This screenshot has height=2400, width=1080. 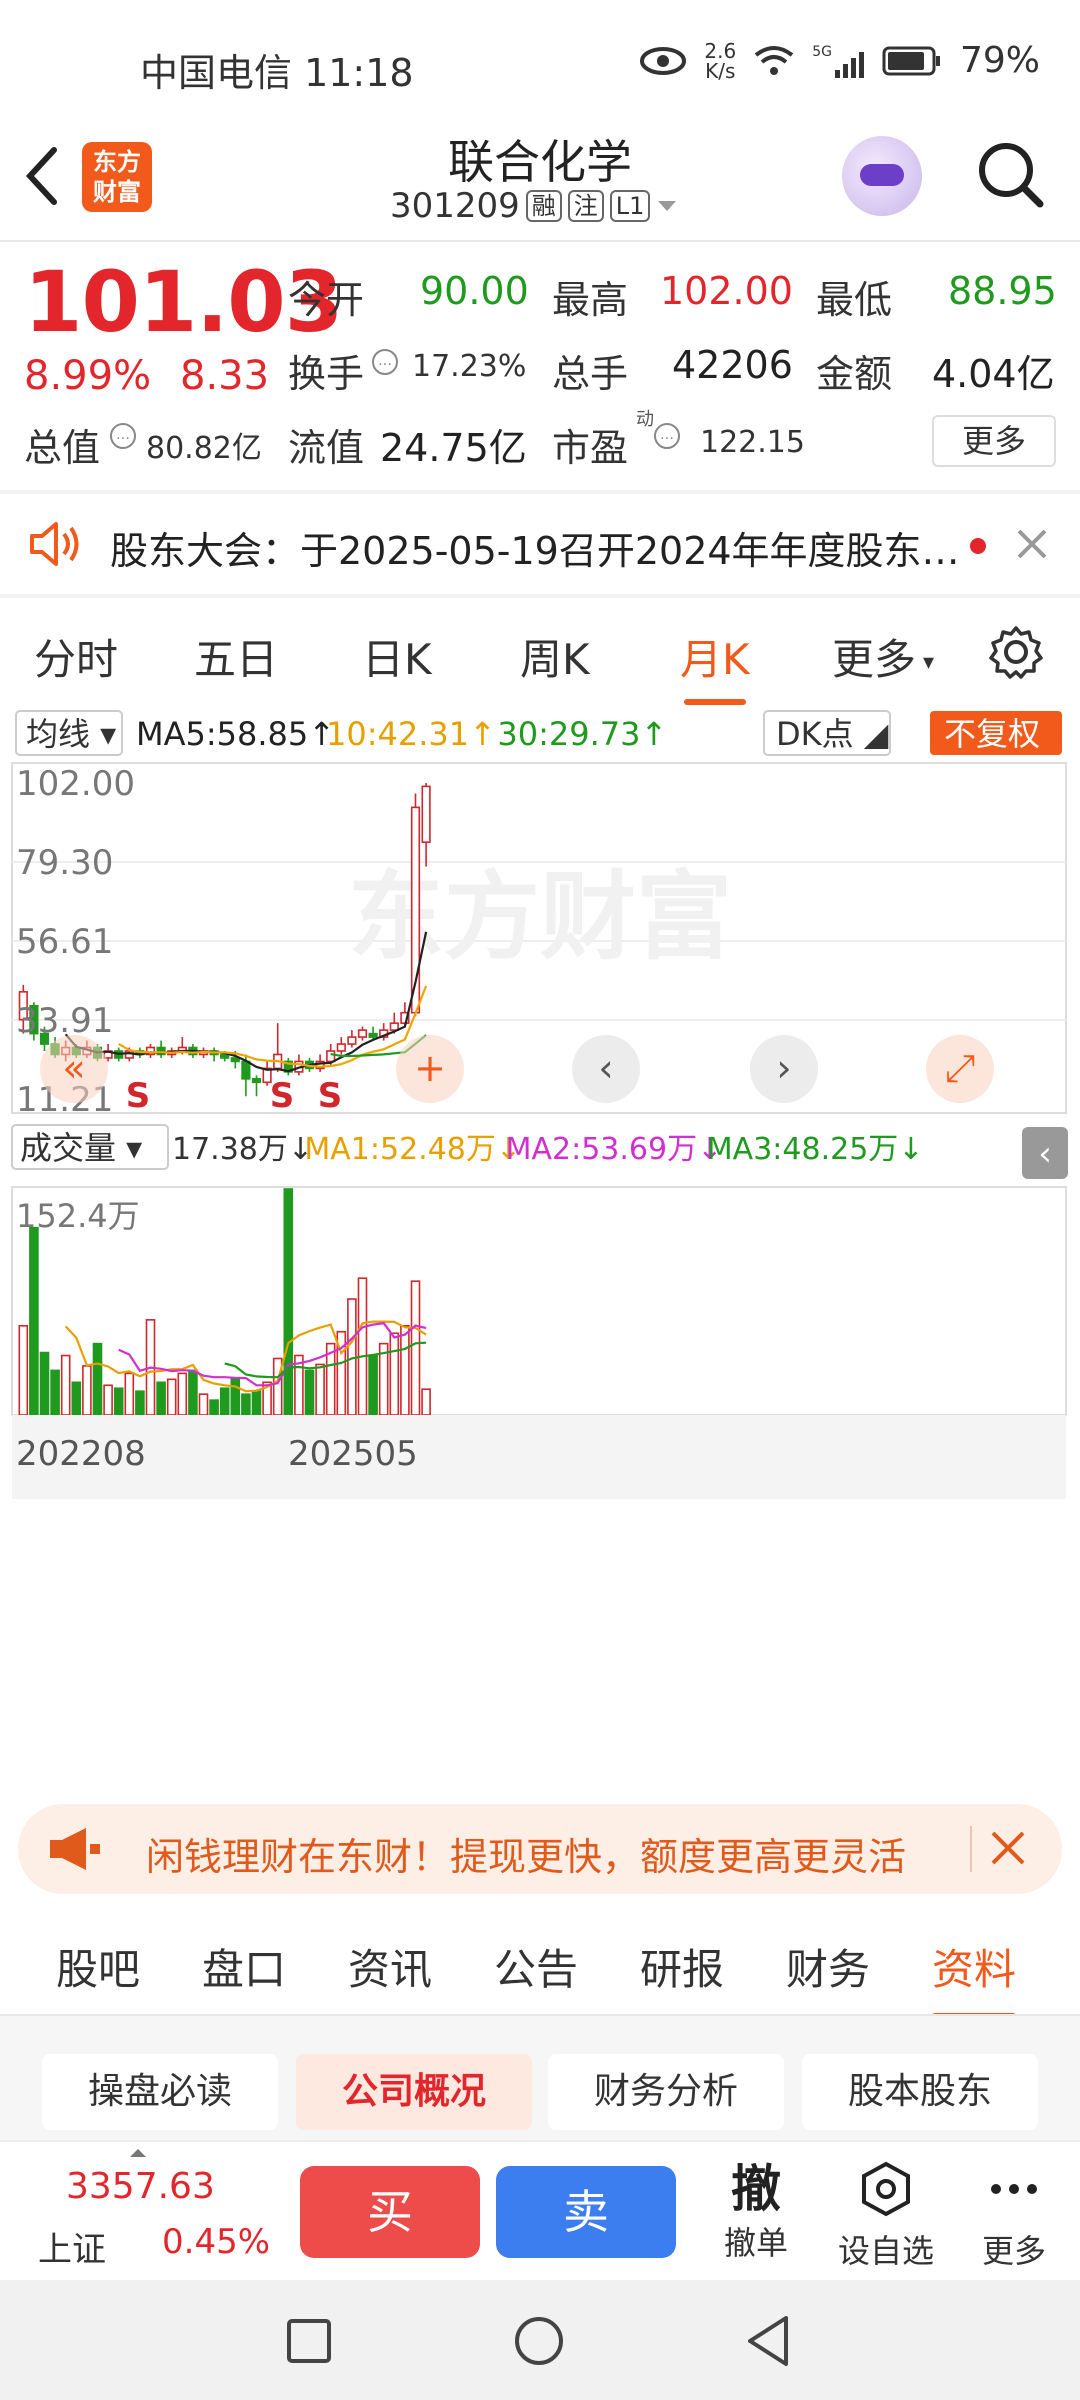 What do you see at coordinates (390, 2212) in the screenshot?
I see `buy-button: 买` at bounding box center [390, 2212].